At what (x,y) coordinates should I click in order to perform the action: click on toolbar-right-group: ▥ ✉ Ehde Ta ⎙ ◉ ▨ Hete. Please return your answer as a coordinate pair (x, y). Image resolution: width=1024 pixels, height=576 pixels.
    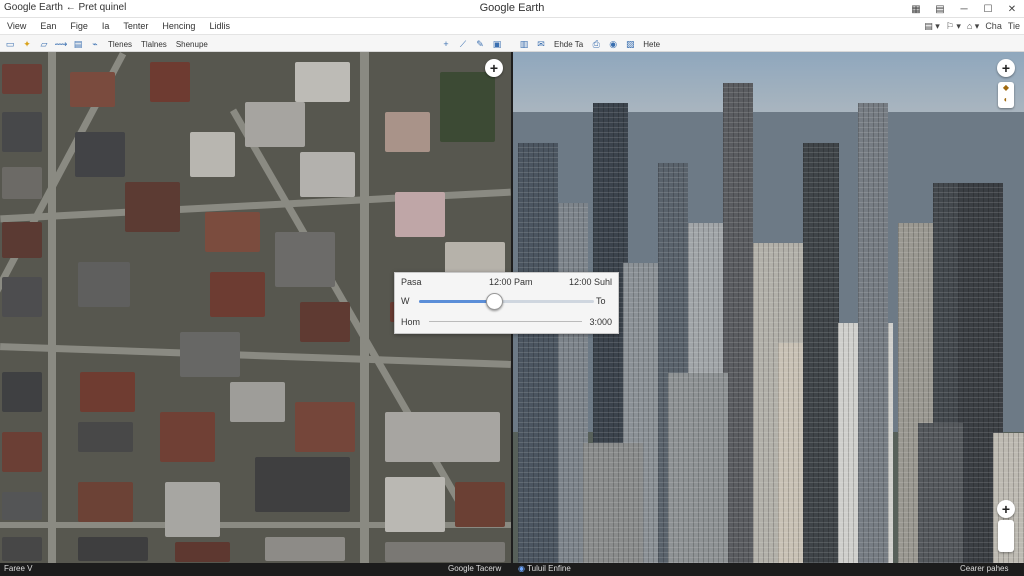
    Looking at the image, I should click on (590, 44).